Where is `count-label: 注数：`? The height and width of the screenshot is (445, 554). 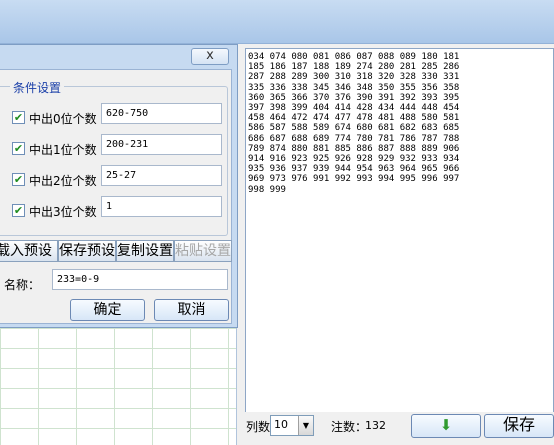 count-label: 注数： is located at coordinates (349, 427).